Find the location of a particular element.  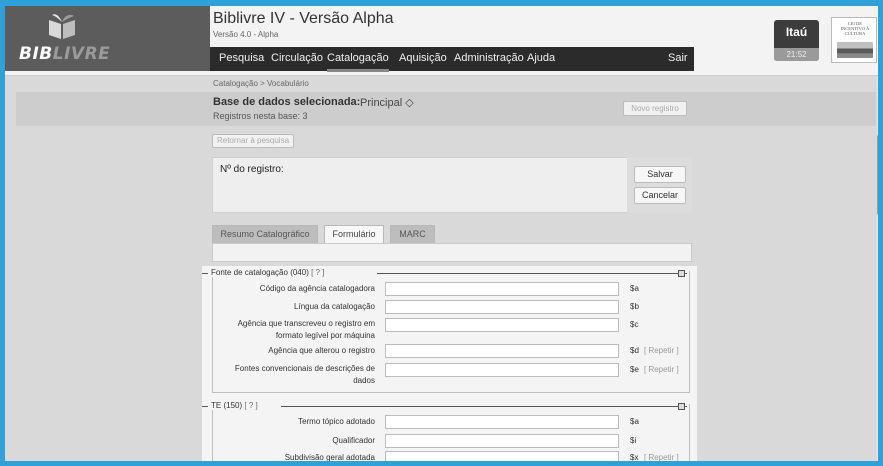

tab-resumo-catalografico: Resumo Catalográfico is located at coordinates (265, 234).